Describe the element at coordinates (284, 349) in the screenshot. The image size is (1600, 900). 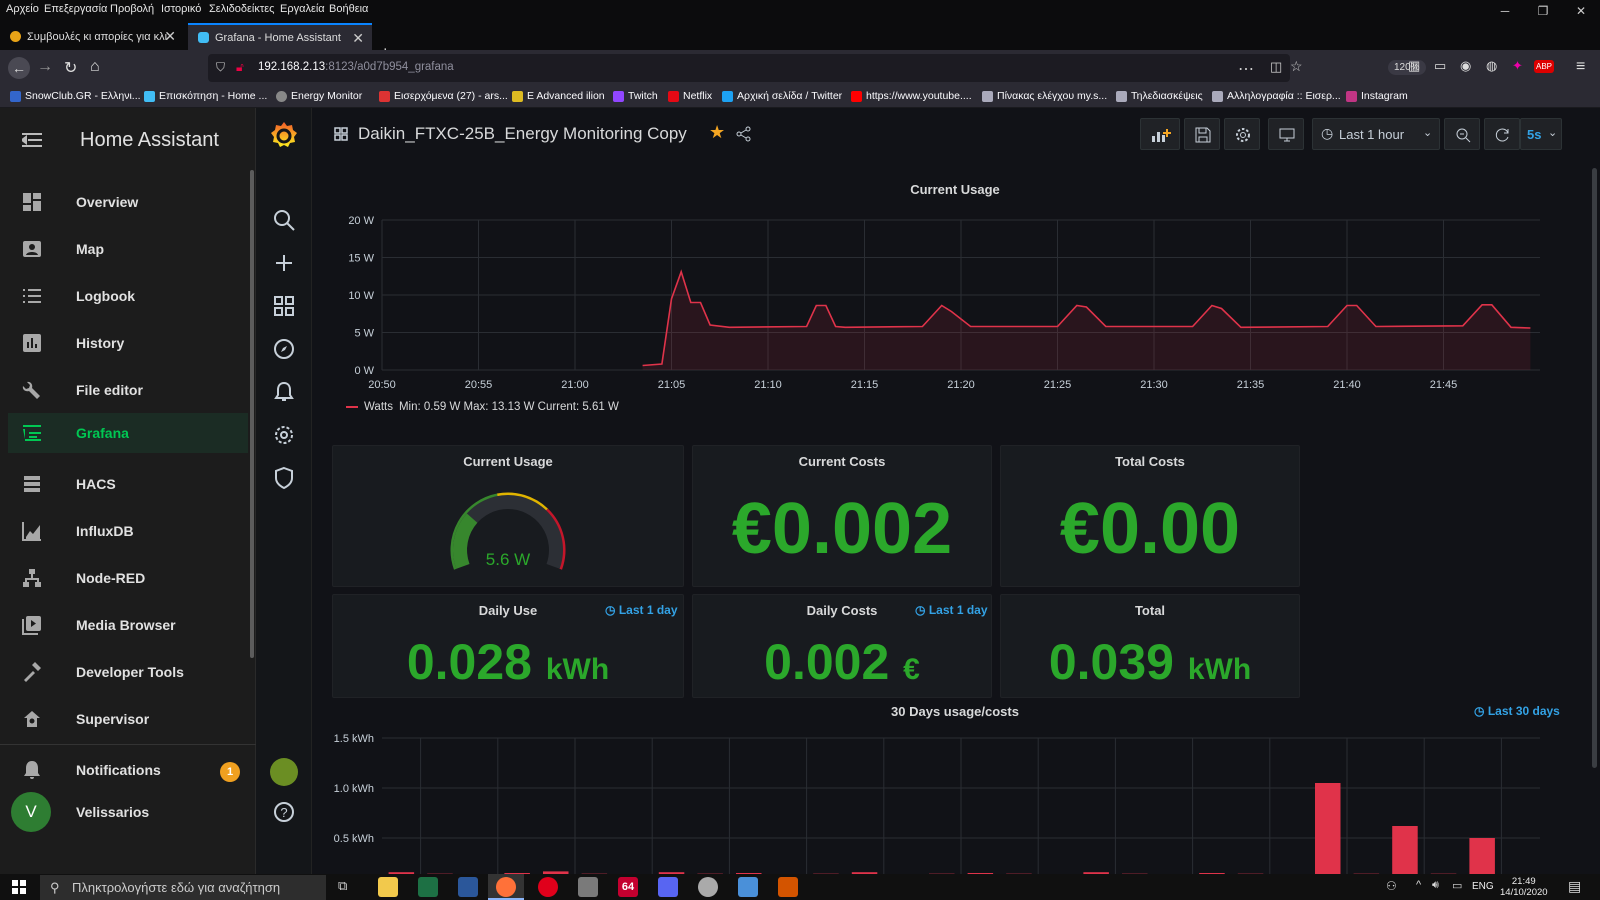
I see `explore-compass-icon` at that location.